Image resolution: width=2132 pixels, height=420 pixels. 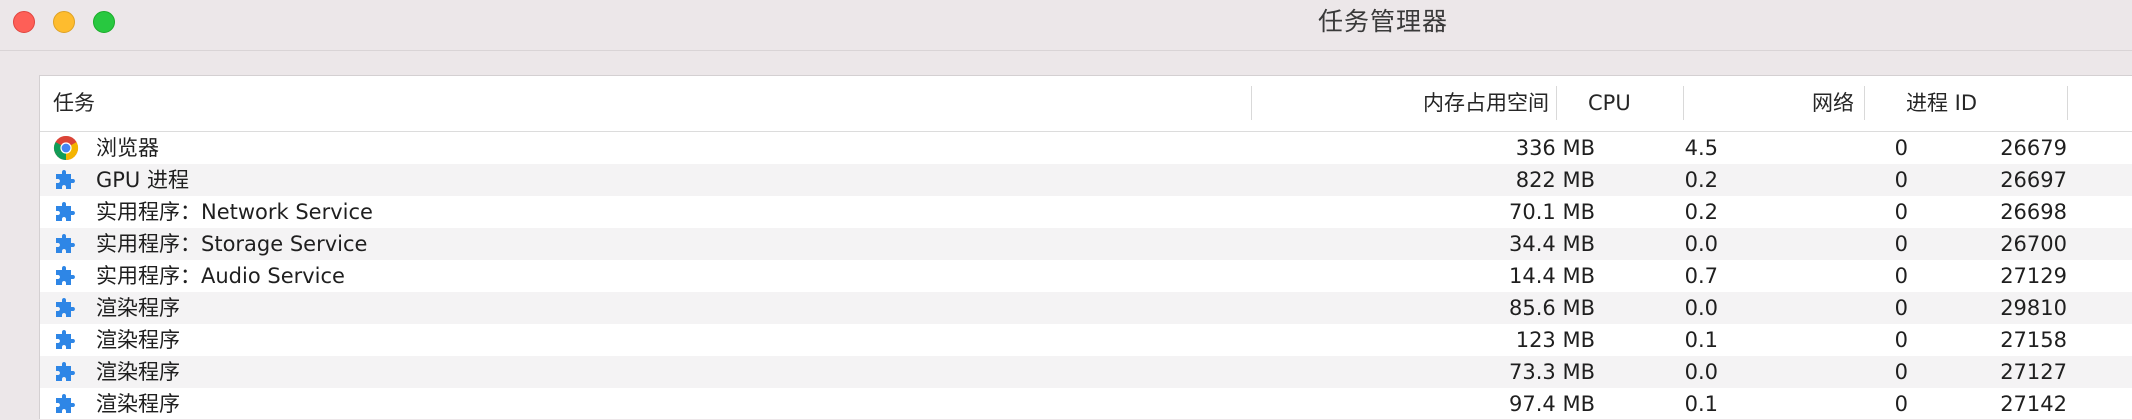 I want to click on table-row: 渲染程序 123 MB 0.1 0 27158, so click(x=1086, y=340).